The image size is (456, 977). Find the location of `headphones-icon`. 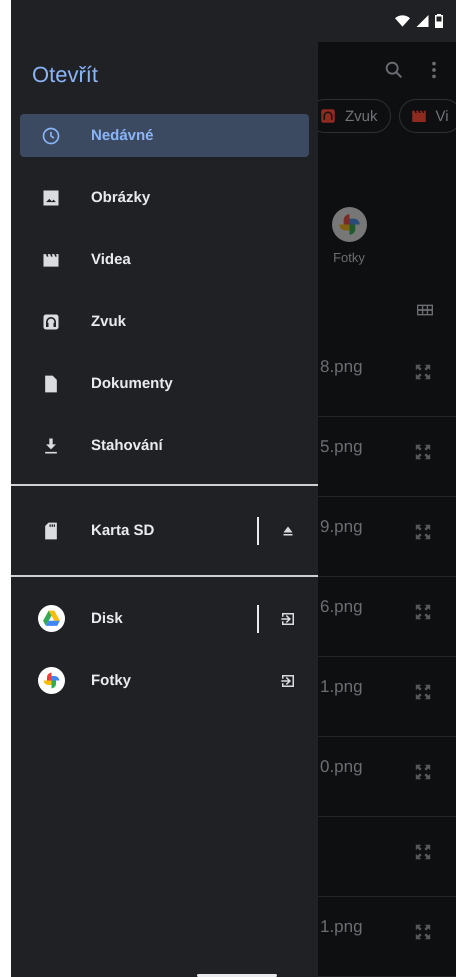

headphones-icon is located at coordinates (51, 322).